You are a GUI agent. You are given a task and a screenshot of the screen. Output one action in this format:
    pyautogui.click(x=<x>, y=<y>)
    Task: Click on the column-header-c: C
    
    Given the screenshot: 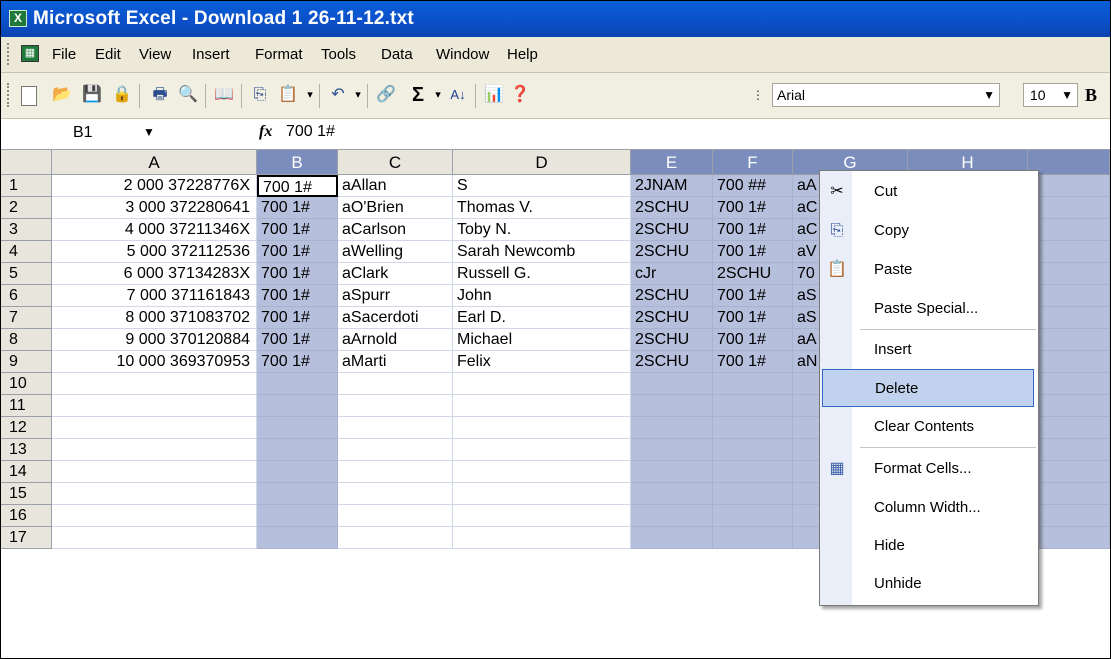 What is the action you would take?
    pyautogui.click(x=395, y=162)
    